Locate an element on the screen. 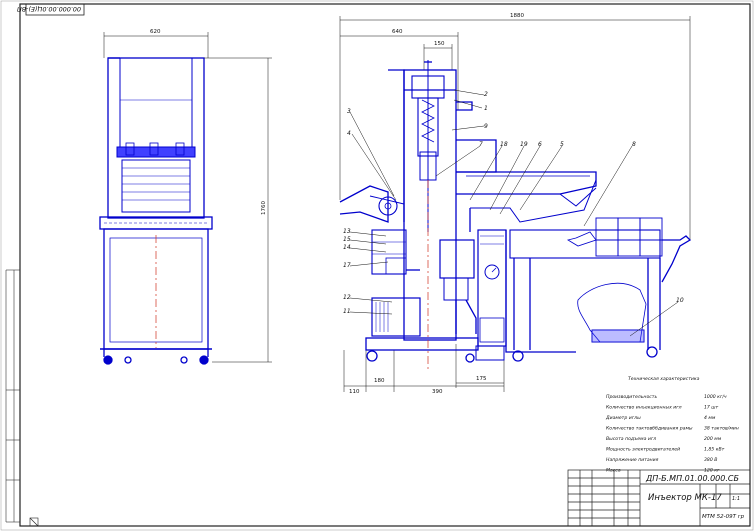 The width and height of the screenshot is (754, 531). code-stamp-text: 00.000.00.0Ц(Е)-ВП is located at coordinates (49, 9).